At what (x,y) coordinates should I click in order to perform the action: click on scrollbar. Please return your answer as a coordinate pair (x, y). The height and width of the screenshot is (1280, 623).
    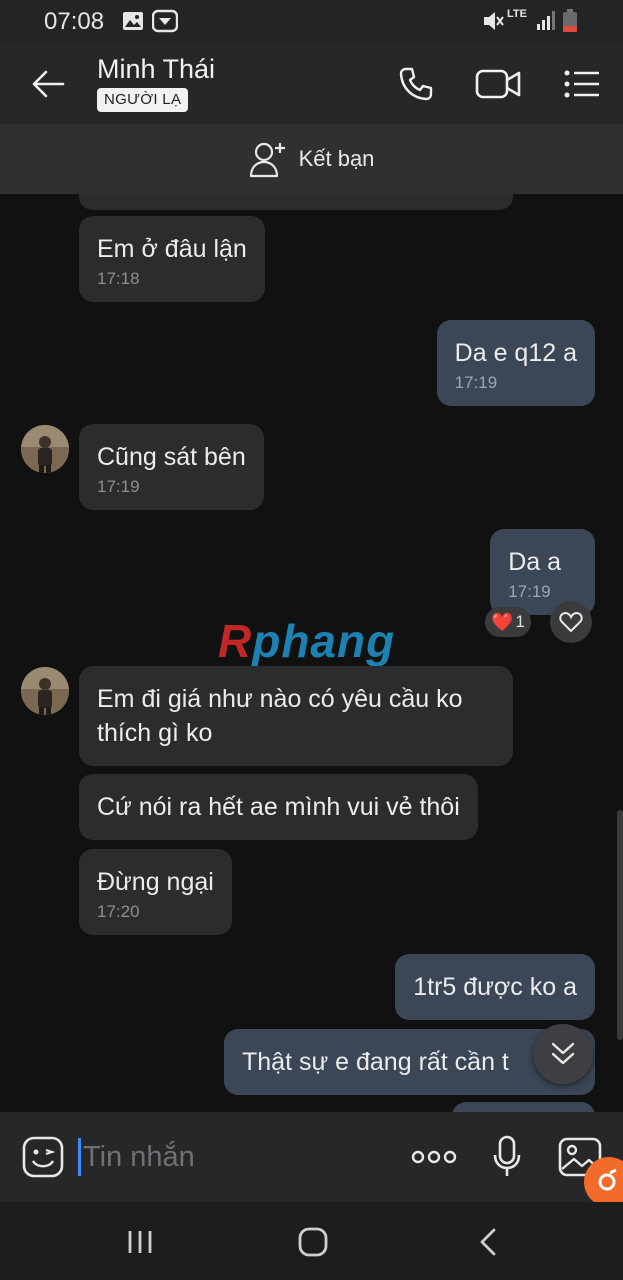
    Looking at the image, I should click on (620, 925).